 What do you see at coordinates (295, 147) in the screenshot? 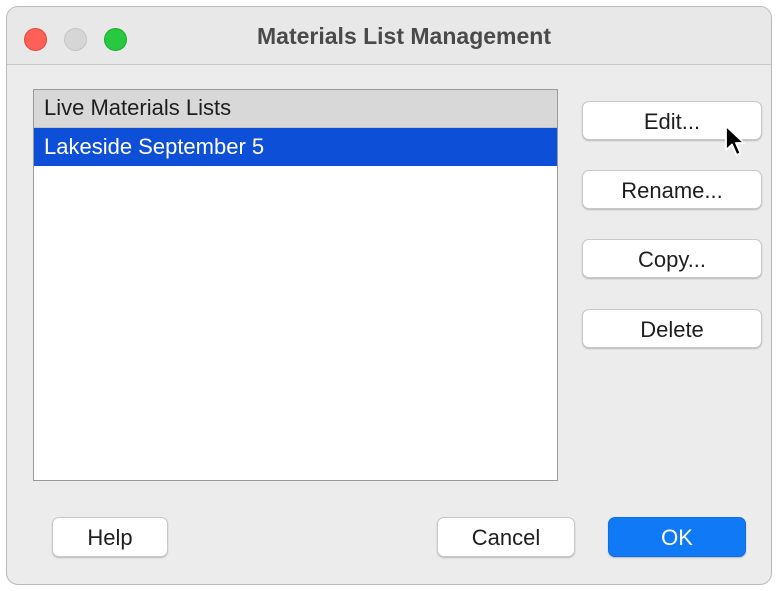
I see `list-item-selected: Lakeside September 5` at bounding box center [295, 147].